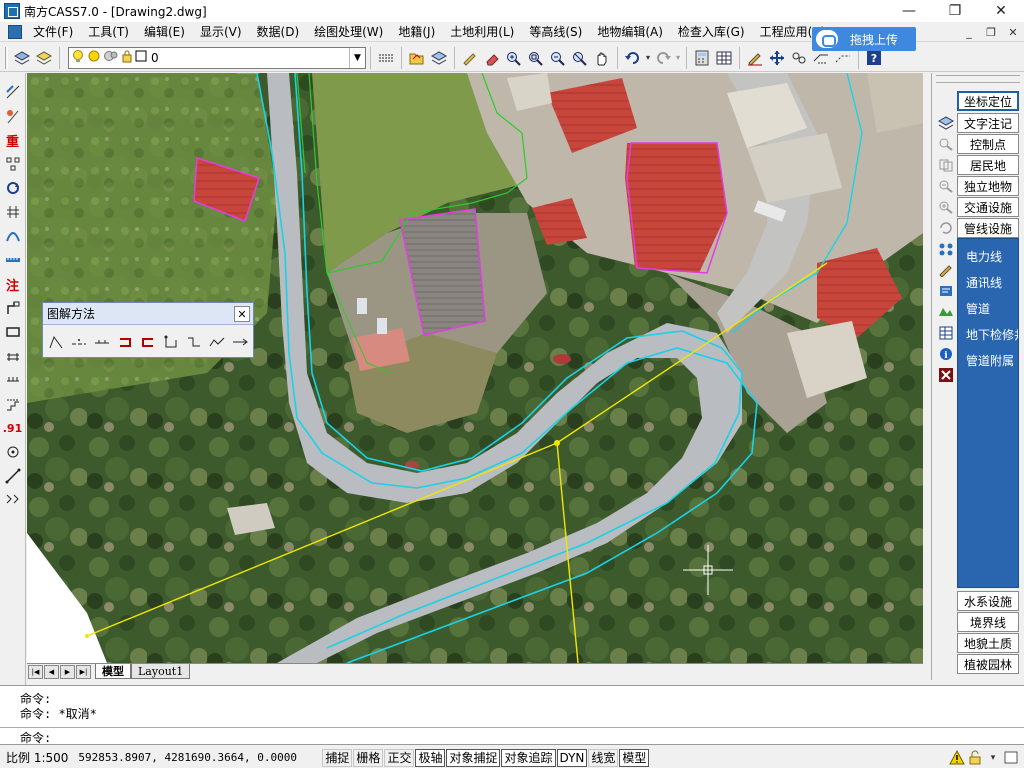 Image resolution: width=1024 pixels, height=768 pixels. I want to click on polar-toggle: 极轴, so click(430, 757).